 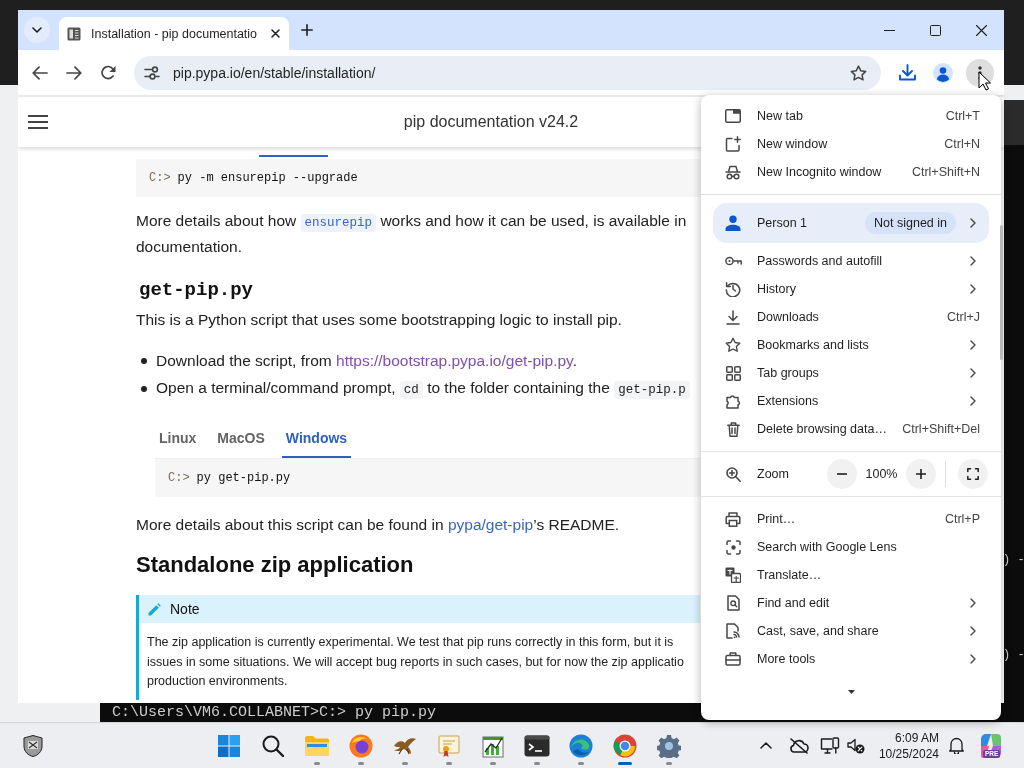 What do you see at coordinates (733, 401) in the screenshot?
I see `puzzle-icon` at bounding box center [733, 401].